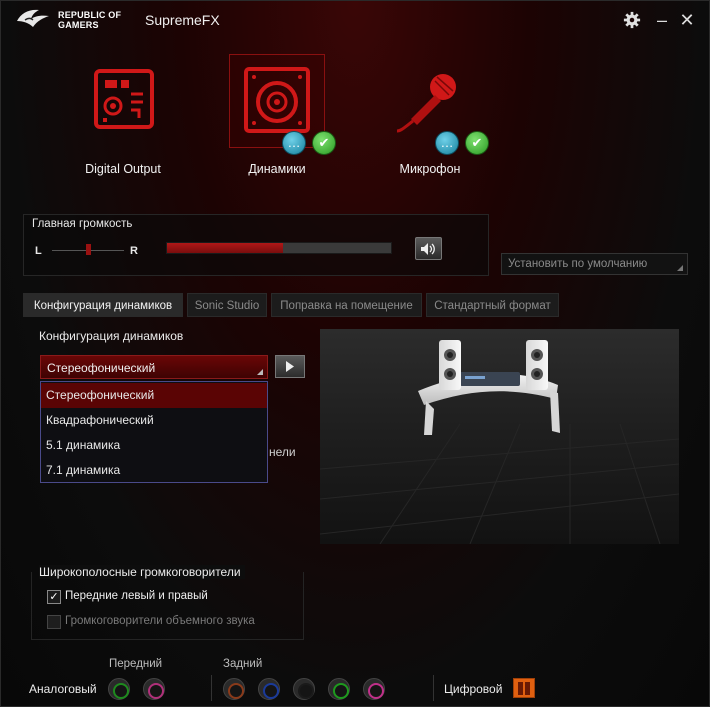 This screenshot has width=710, height=707. What do you see at coordinates (282, 452) in the screenshot?
I see `partially-hidden-text: нели` at bounding box center [282, 452].